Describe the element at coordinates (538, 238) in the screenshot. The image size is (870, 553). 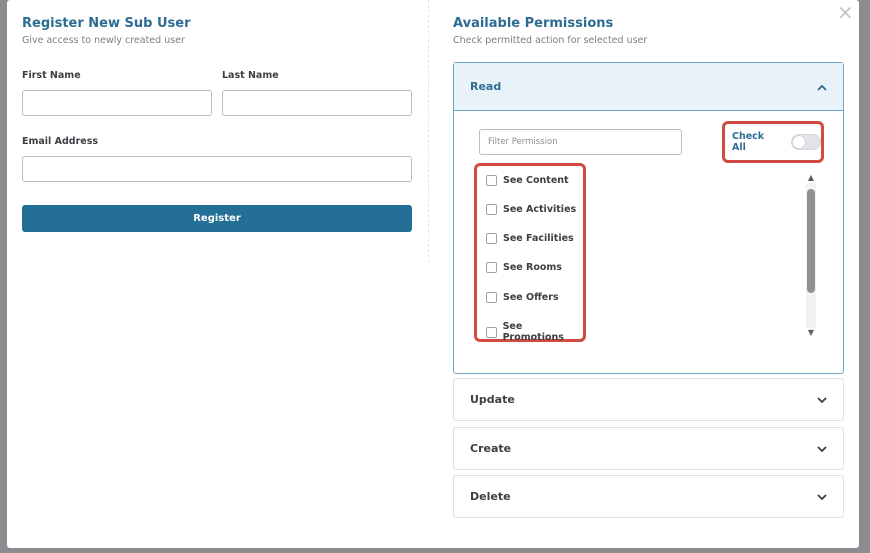
I see `permission-label: See Facilities` at that location.